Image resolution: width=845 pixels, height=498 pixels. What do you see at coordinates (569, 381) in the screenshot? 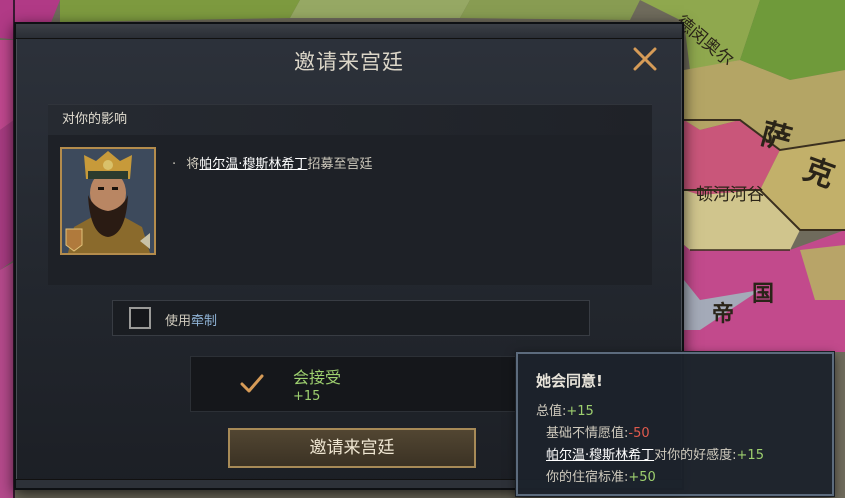
I see `tooltip-title: 她会同意!` at bounding box center [569, 381].